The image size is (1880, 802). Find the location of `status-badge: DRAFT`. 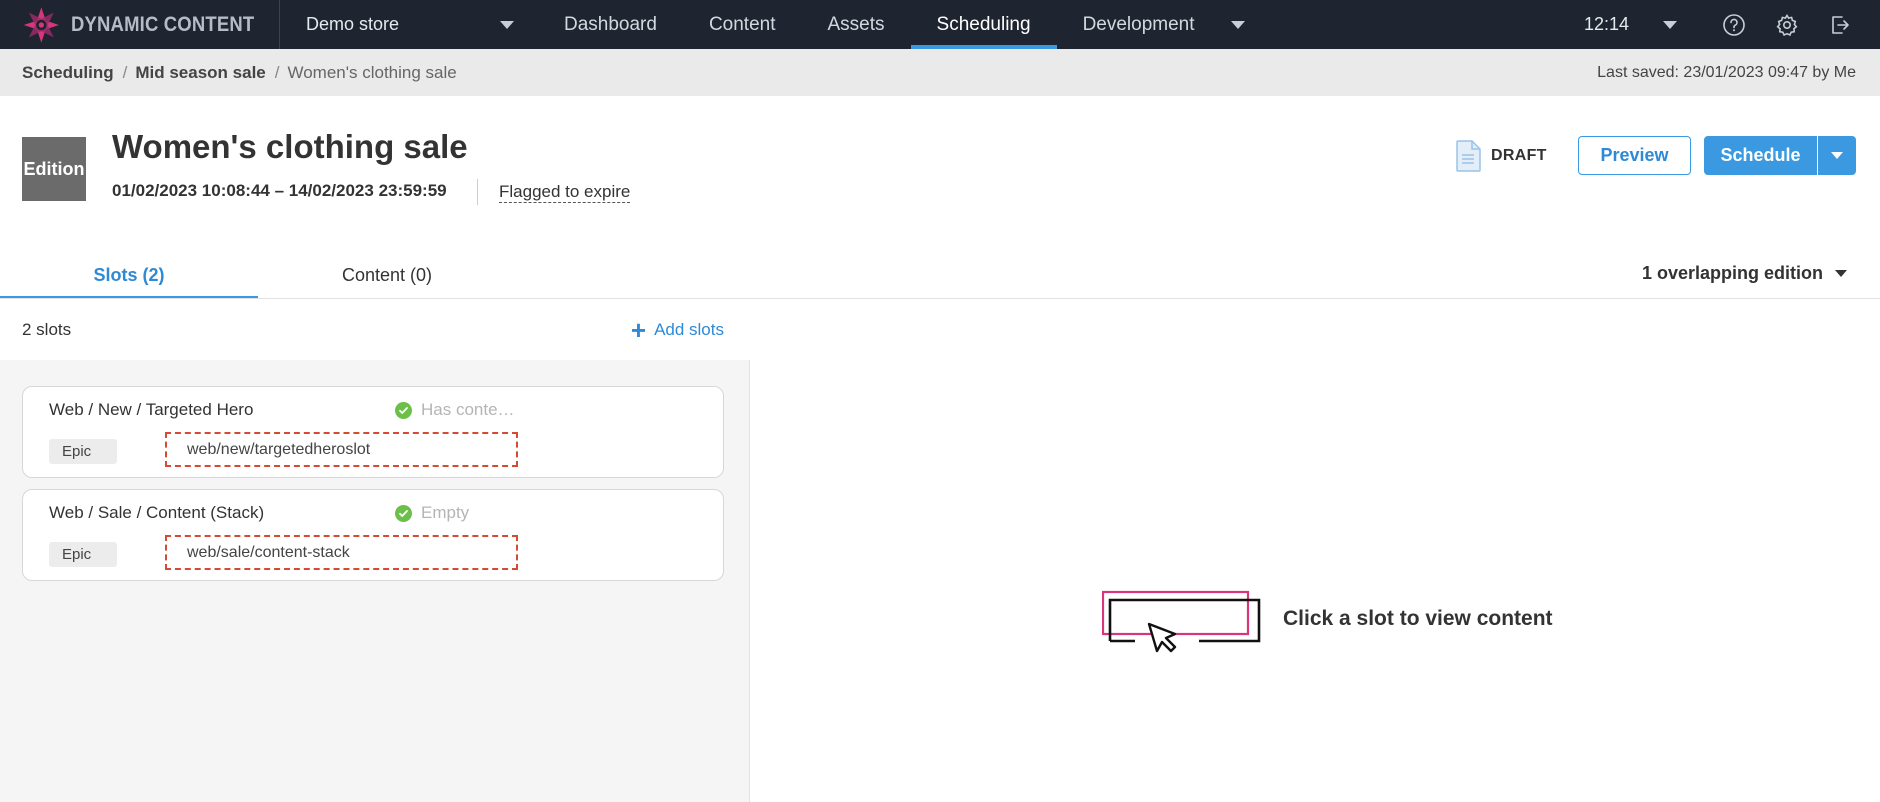

status-badge: DRAFT is located at coordinates (1501, 156).